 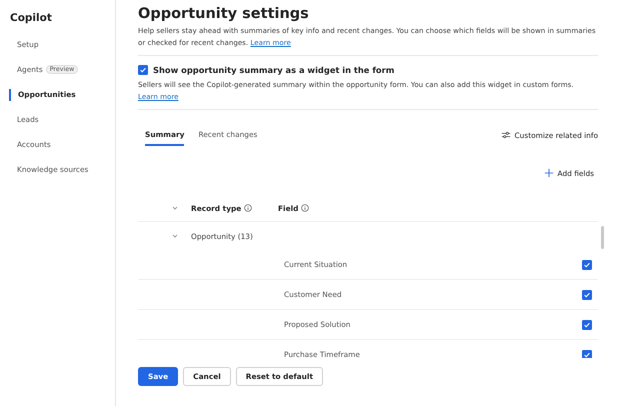 What do you see at coordinates (224, 14) in the screenshot?
I see `page-title: Opportunity settings` at bounding box center [224, 14].